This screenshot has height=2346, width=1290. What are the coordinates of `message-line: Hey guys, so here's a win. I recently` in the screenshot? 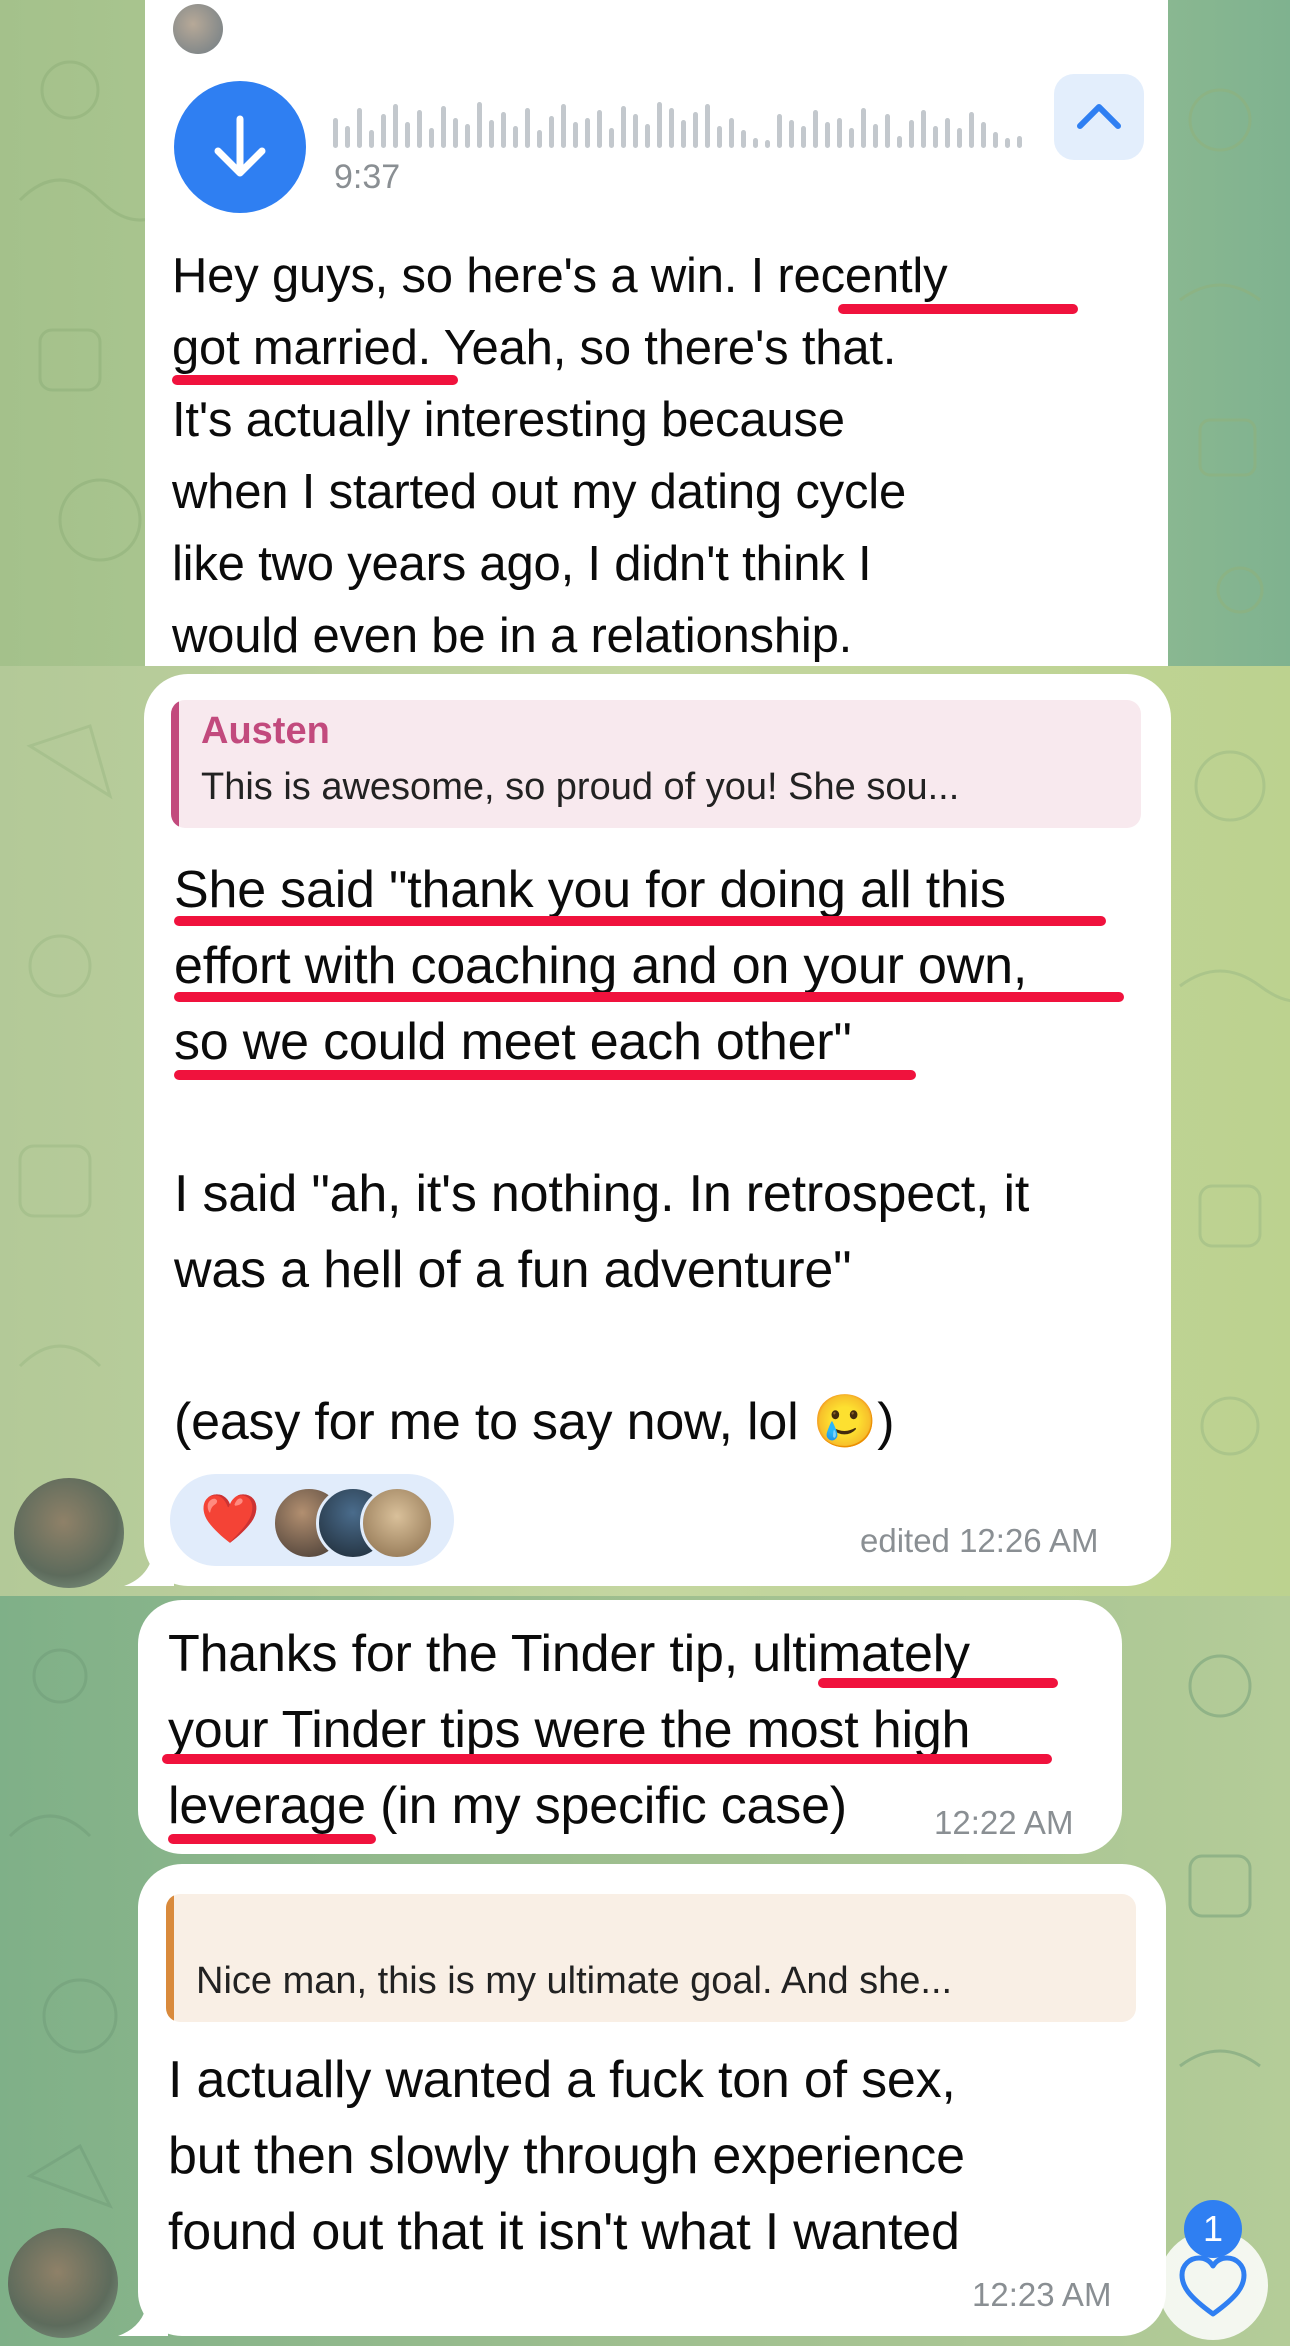 It's located at (560, 276).